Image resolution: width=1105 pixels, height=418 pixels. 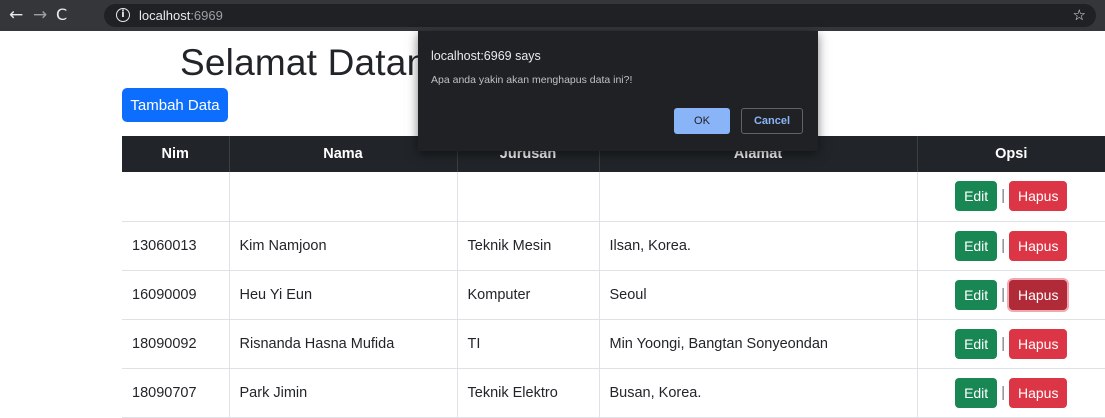 I want to click on cell-nama: Kim Namjoon, so click(x=342, y=246).